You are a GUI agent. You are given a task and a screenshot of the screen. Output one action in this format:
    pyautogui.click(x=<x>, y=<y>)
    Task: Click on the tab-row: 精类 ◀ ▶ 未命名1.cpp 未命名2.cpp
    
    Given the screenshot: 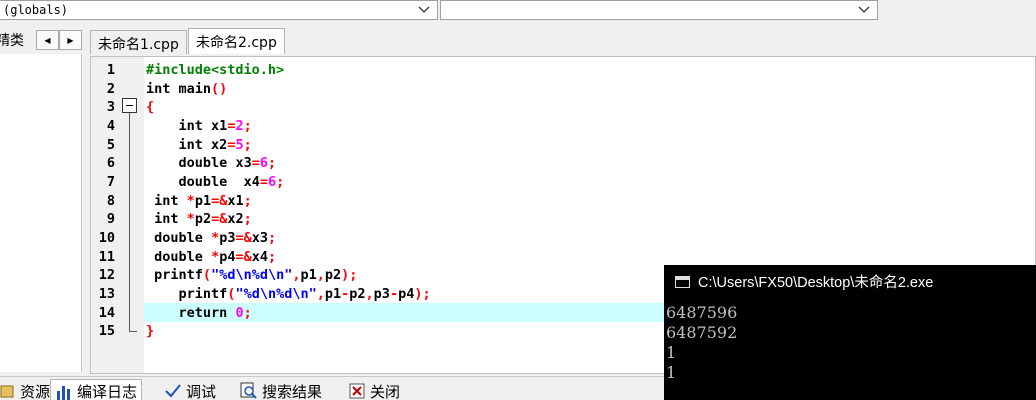 What is the action you would take?
    pyautogui.click(x=518, y=40)
    